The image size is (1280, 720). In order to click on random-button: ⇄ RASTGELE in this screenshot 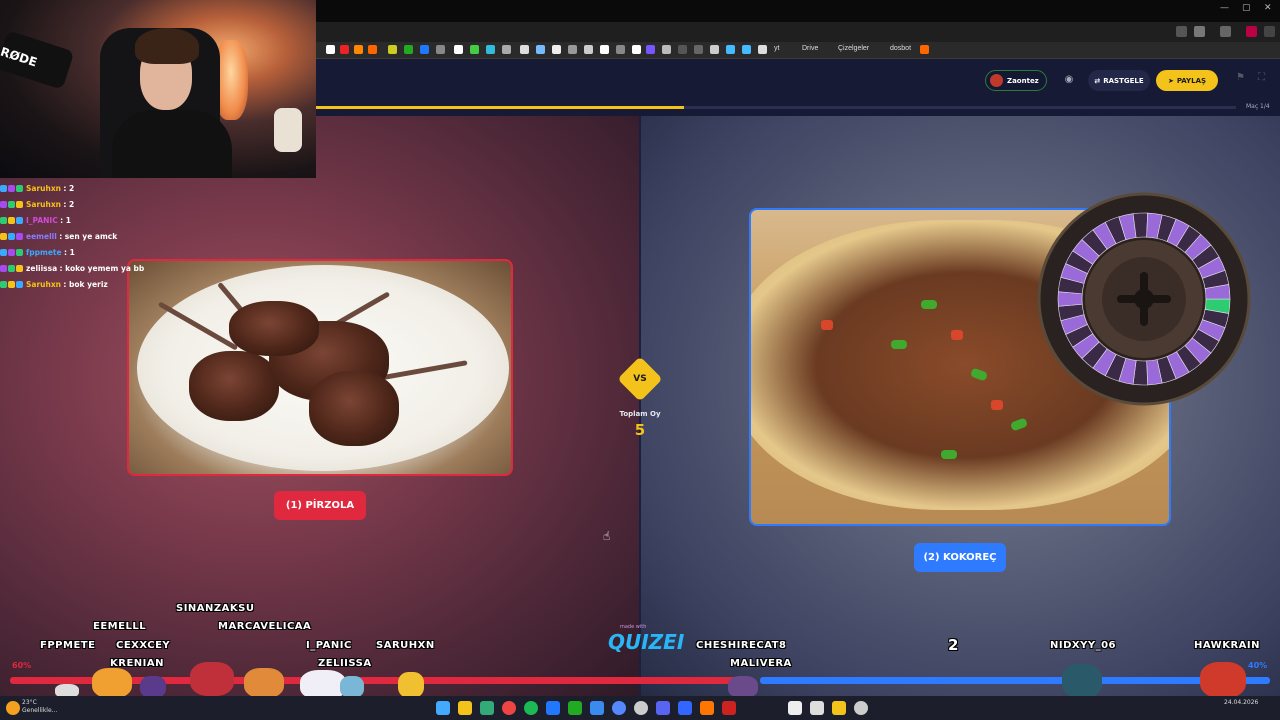, I will do `click(1119, 80)`.